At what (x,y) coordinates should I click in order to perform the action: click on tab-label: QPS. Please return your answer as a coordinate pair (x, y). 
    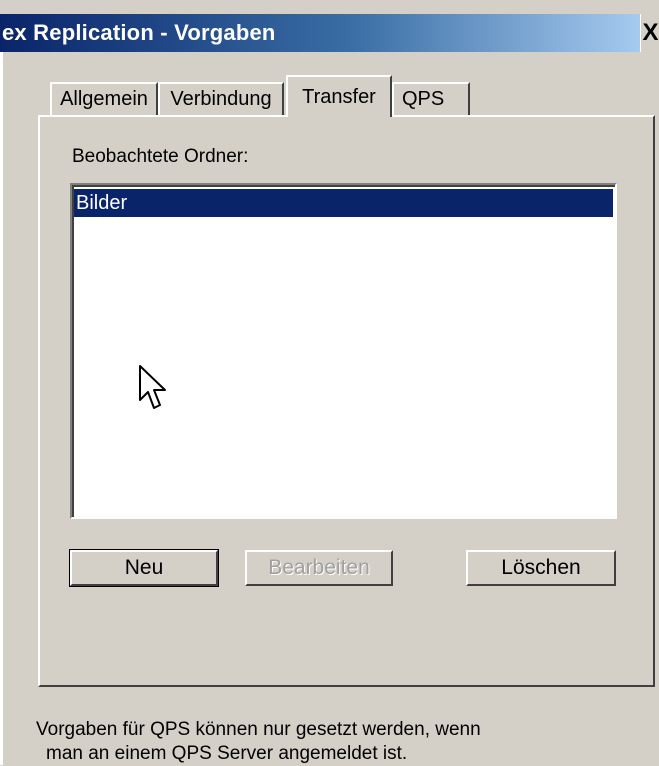
    Looking at the image, I should click on (423, 99).